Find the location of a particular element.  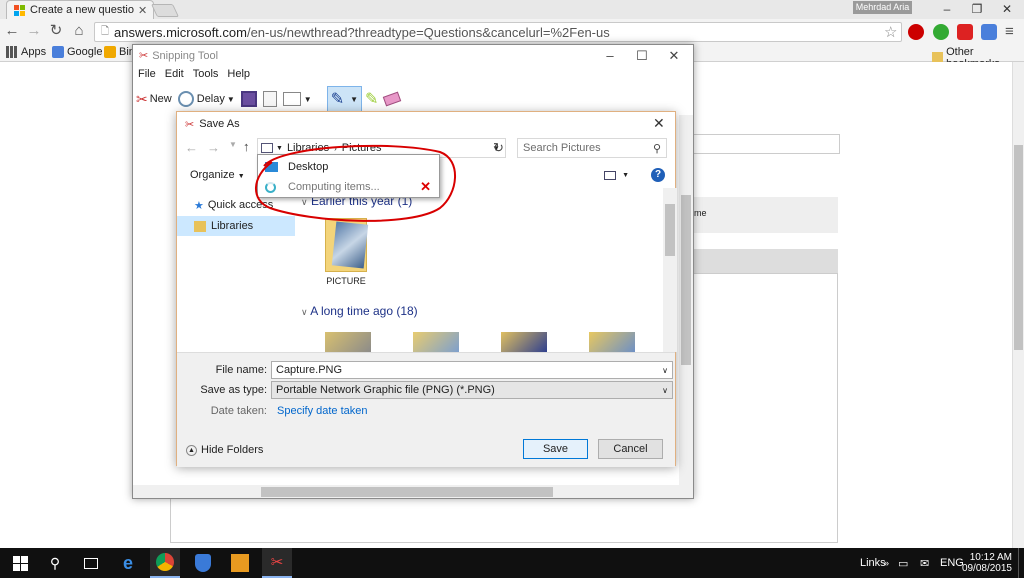

profile-badge: Mehrdad Aria is located at coordinates (882, 7).